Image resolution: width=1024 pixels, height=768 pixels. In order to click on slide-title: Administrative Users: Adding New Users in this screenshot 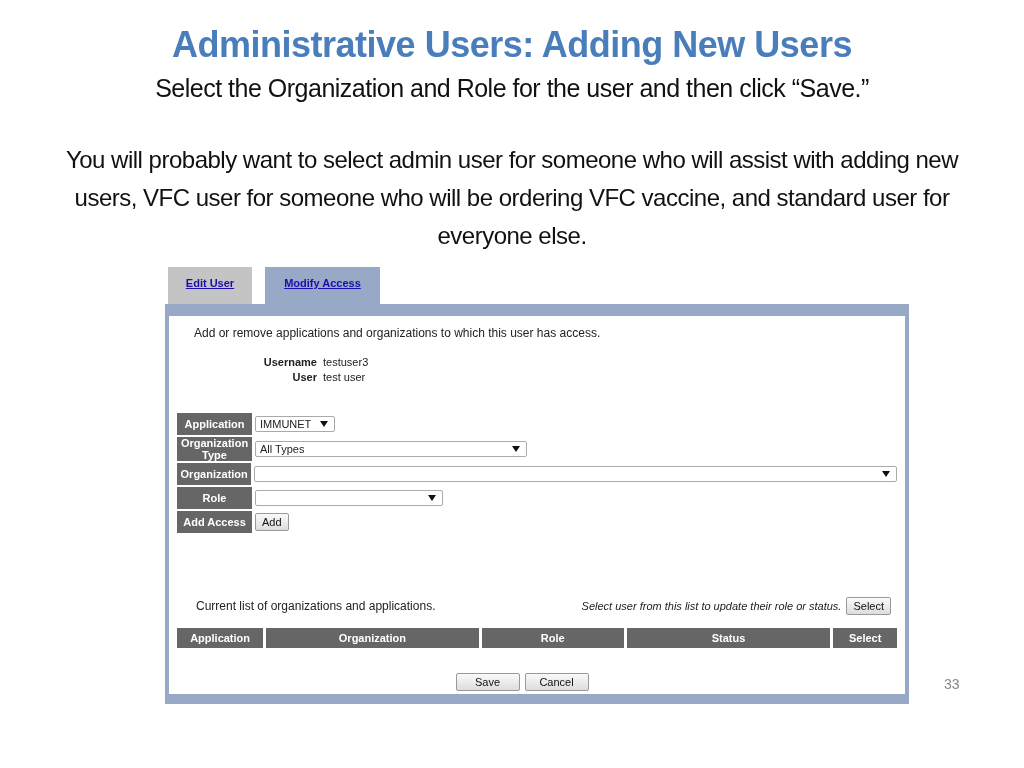, I will do `click(512, 45)`.